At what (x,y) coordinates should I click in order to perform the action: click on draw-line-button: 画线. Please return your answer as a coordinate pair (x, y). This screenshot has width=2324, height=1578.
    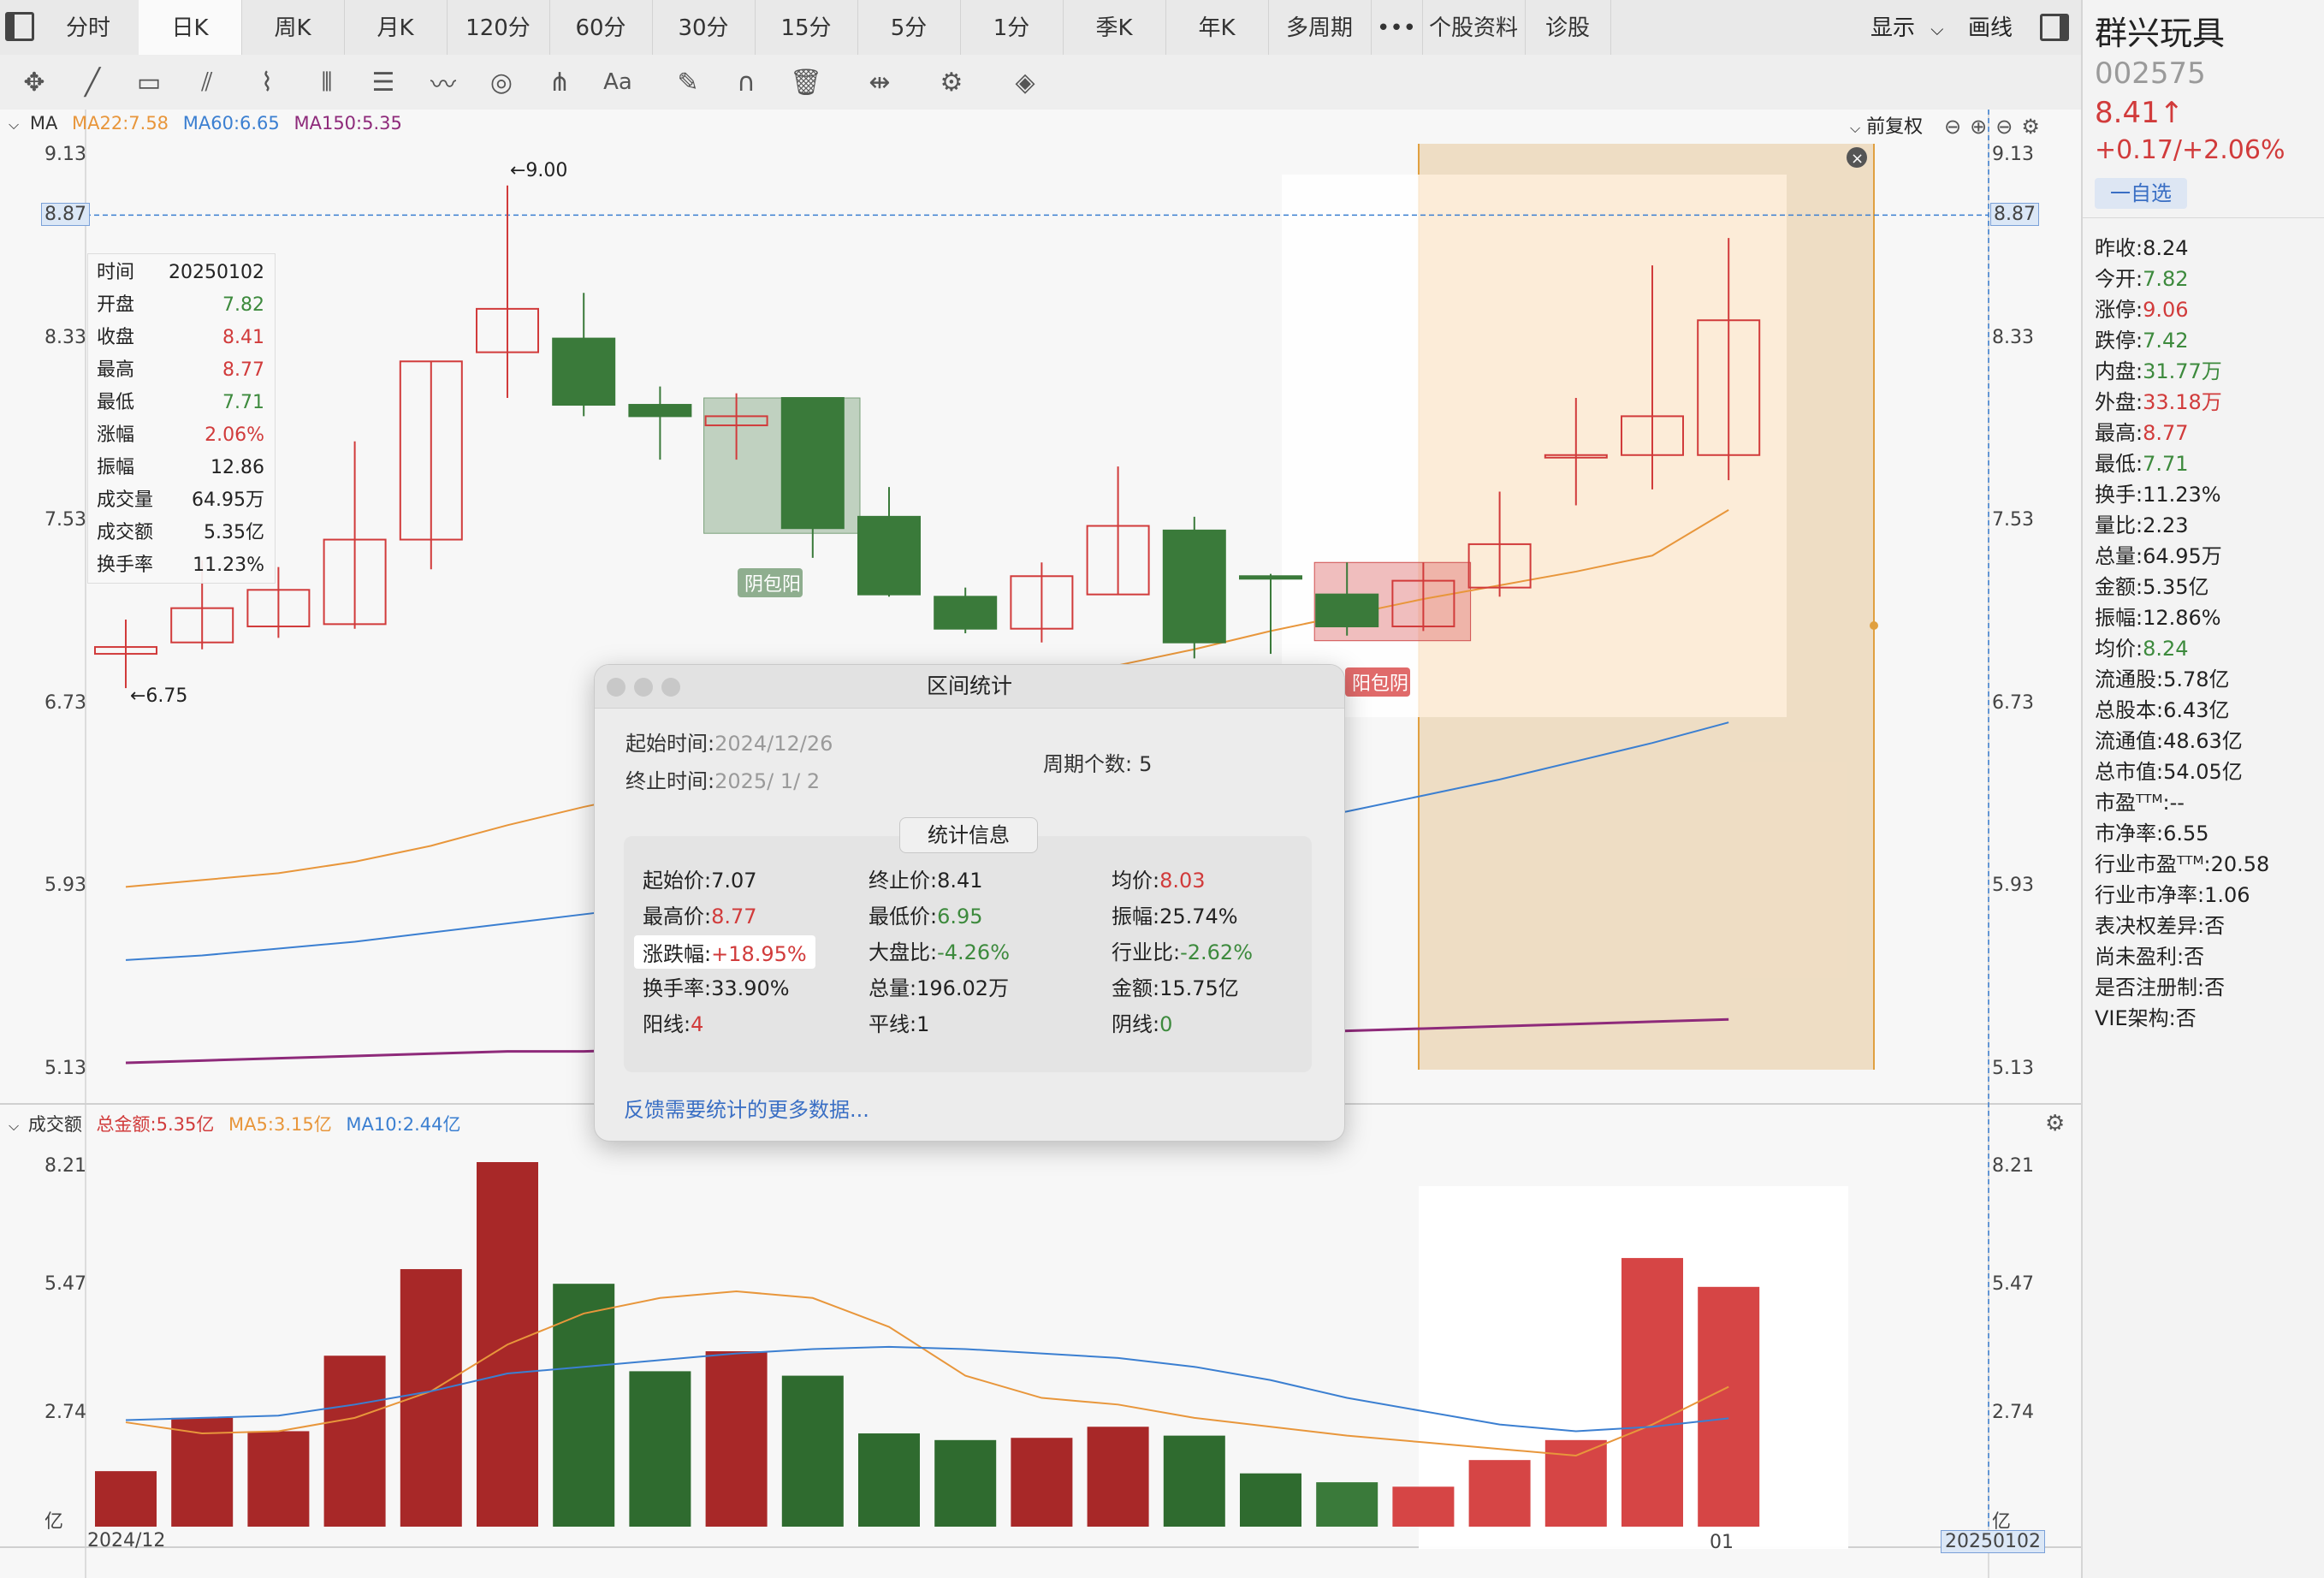
    Looking at the image, I should click on (1991, 27).